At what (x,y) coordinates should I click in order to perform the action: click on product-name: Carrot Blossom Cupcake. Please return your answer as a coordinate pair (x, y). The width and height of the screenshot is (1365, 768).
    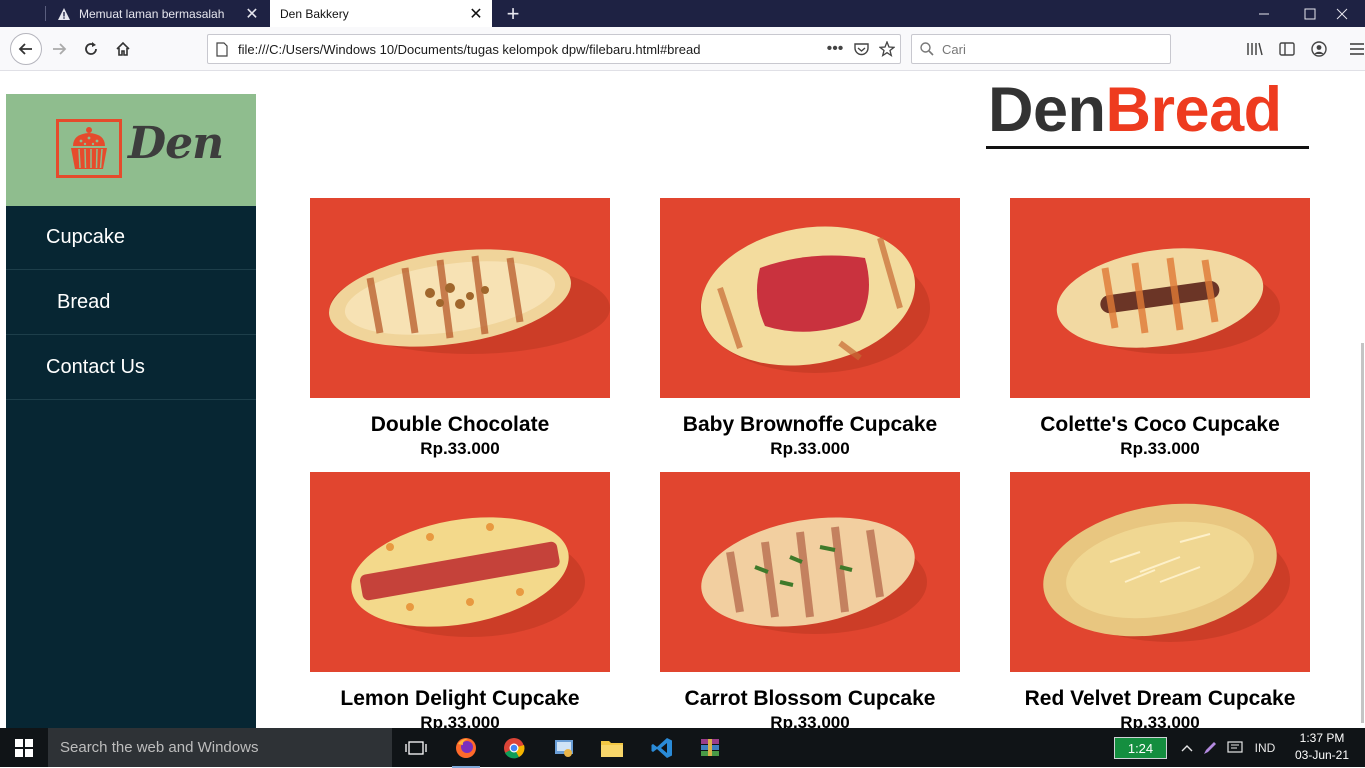
    Looking at the image, I should click on (810, 698).